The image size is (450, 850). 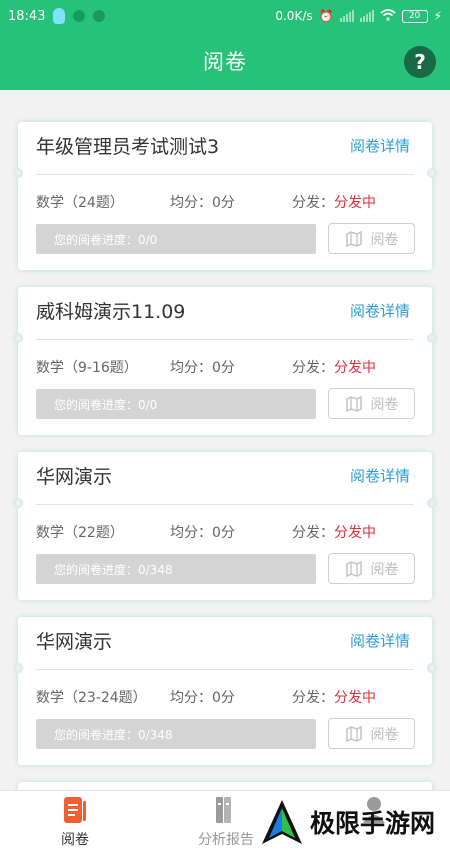 What do you see at coordinates (388, 16) in the screenshot?
I see `wifi-icon` at bounding box center [388, 16].